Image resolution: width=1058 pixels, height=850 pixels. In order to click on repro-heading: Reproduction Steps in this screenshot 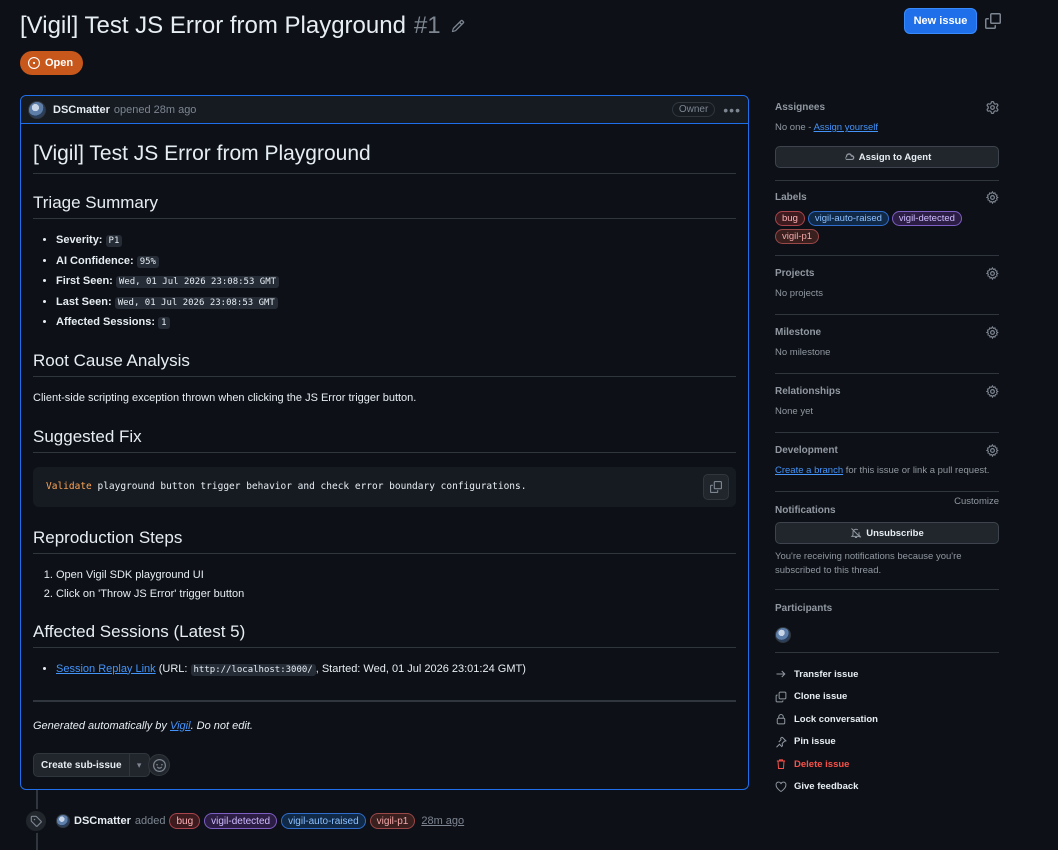, I will do `click(384, 541)`.